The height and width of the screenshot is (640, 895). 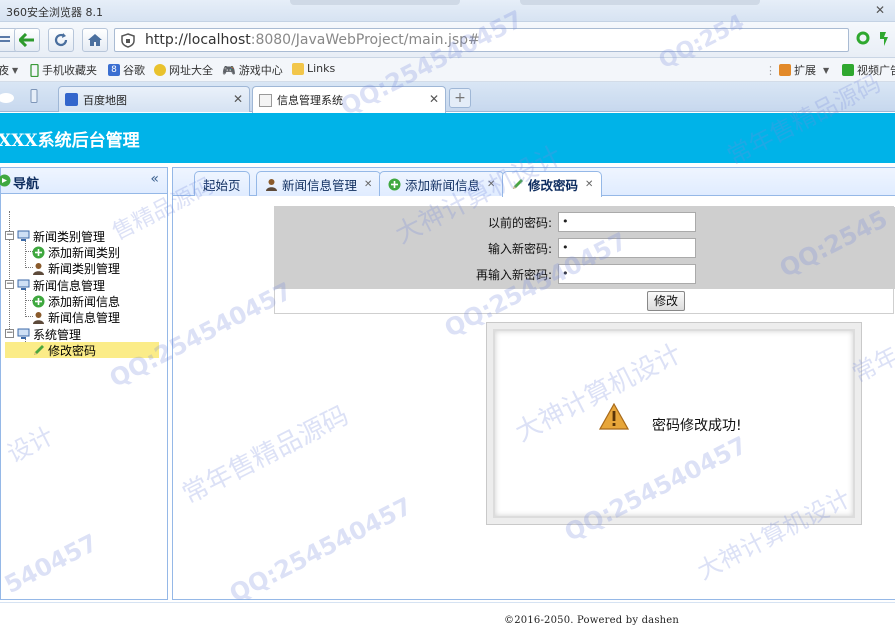 What do you see at coordinates (310, 100) in the screenshot?
I see `browser-tab-label: 信息管理系统` at bounding box center [310, 100].